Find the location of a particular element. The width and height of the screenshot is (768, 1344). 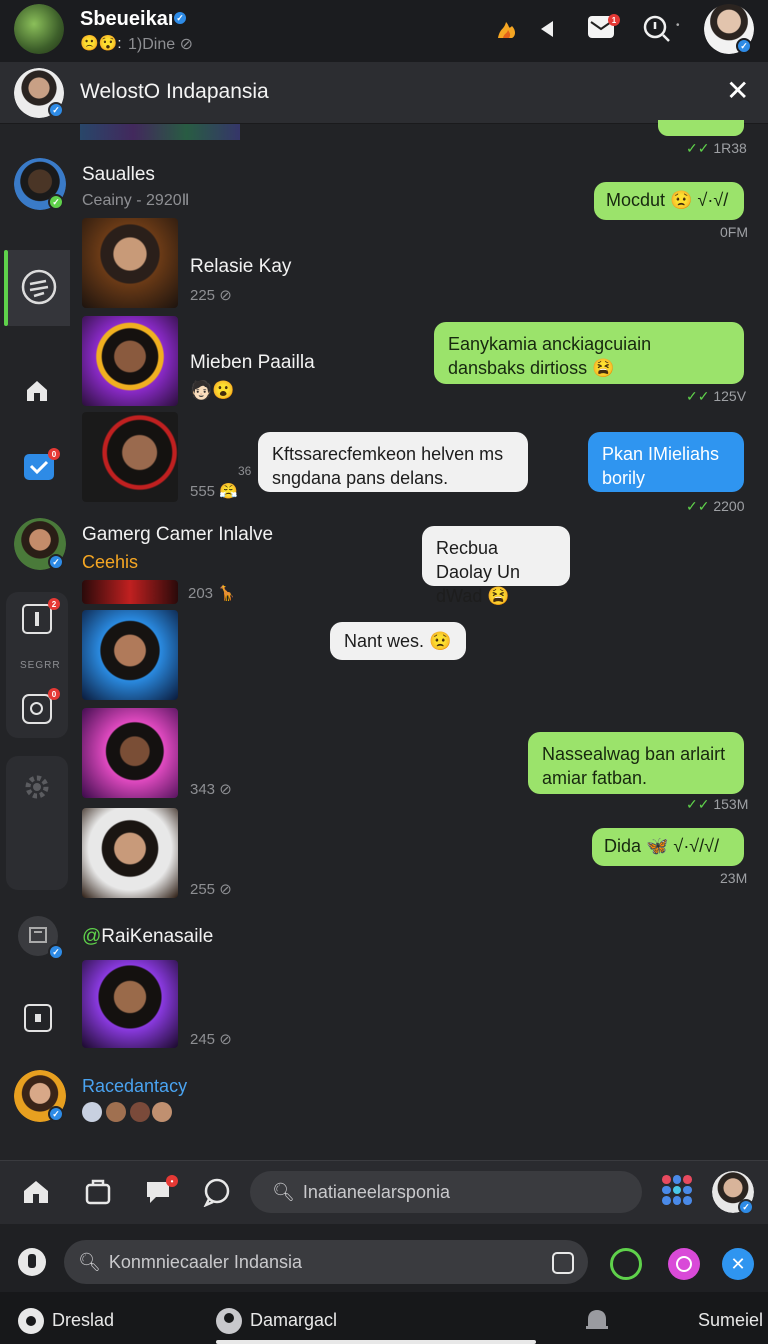

message-time: ✓✓ 153M is located at coordinates (717, 804).